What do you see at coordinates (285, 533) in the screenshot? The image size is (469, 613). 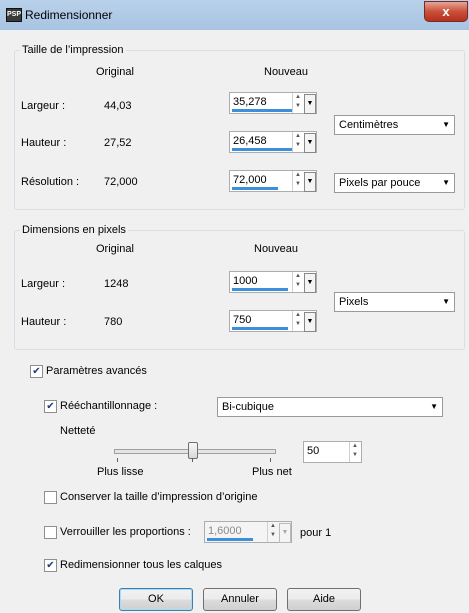 I see `lock-ratio-dropdown-icon: ▼` at bounding box center [285, 533].